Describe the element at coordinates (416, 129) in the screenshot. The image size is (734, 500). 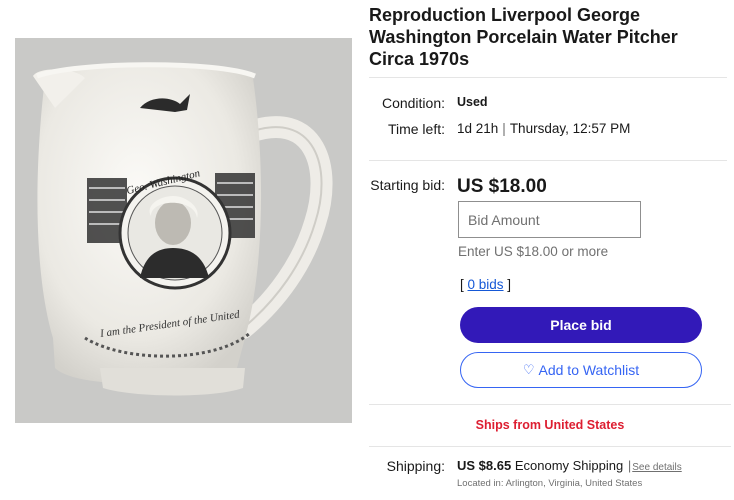
I see `time-left-label: Time left:` at that location.